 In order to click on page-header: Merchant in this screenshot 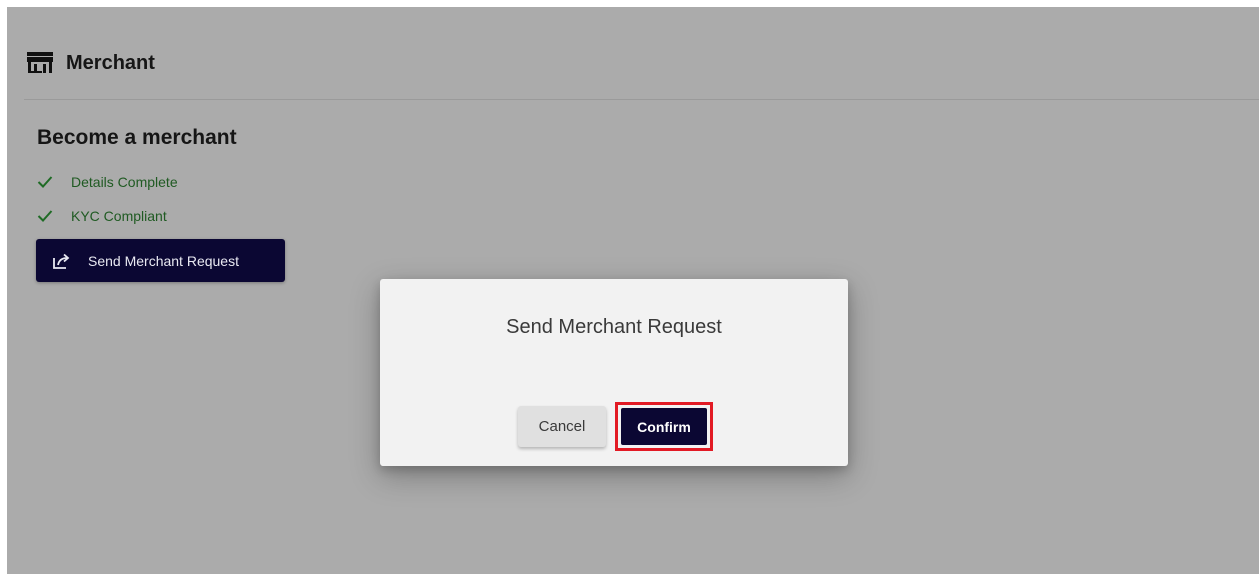, I will do `click(90, 63)`.